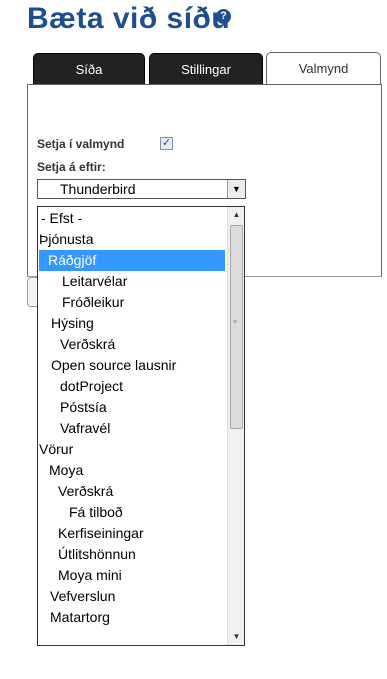 This screenshot has height=679, width=387. What do you see at coordinates (133, 533) in the screenshot?
I see `list-item: Kerfiseiningar` at bounding box center [133, 533].